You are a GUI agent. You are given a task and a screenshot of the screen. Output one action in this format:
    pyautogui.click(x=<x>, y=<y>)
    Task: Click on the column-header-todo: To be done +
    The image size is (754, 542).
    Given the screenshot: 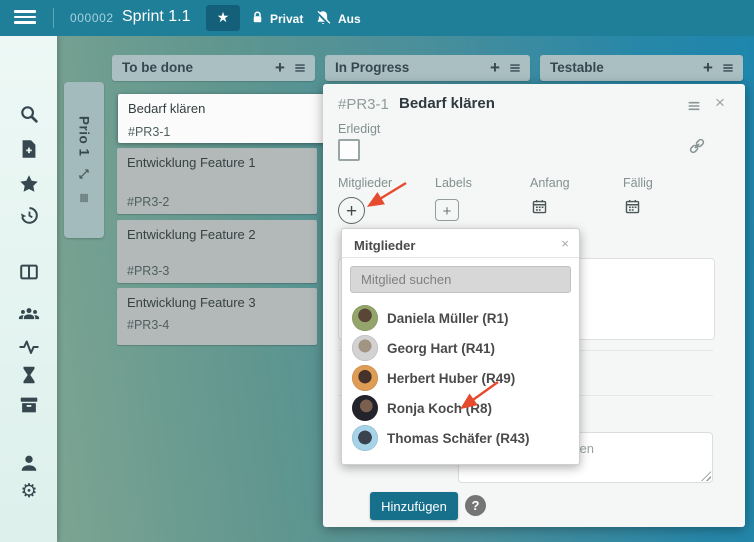 What is the action you would take?
    pyautogui.click(x=213, y=68)
    